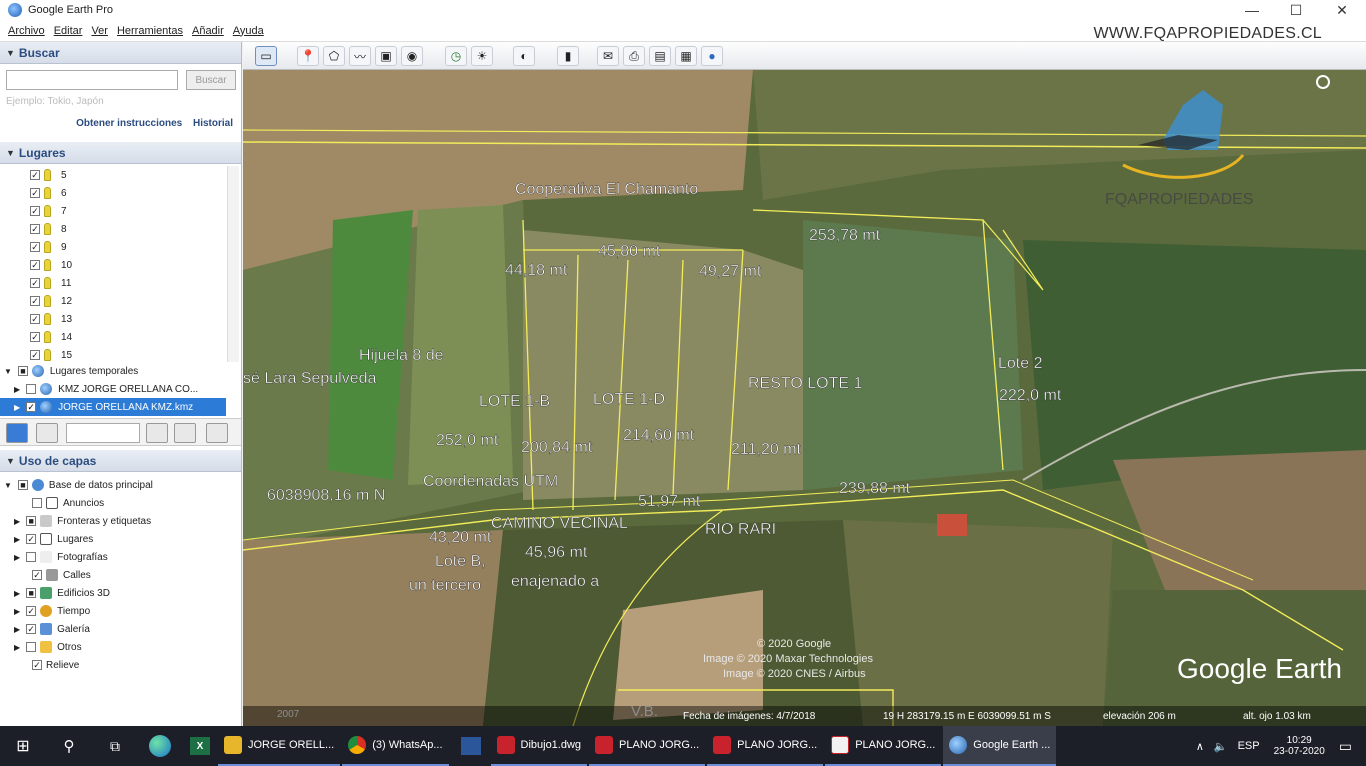  I want to click on layer-item: ▶ Fotografías, so click(61, 557).